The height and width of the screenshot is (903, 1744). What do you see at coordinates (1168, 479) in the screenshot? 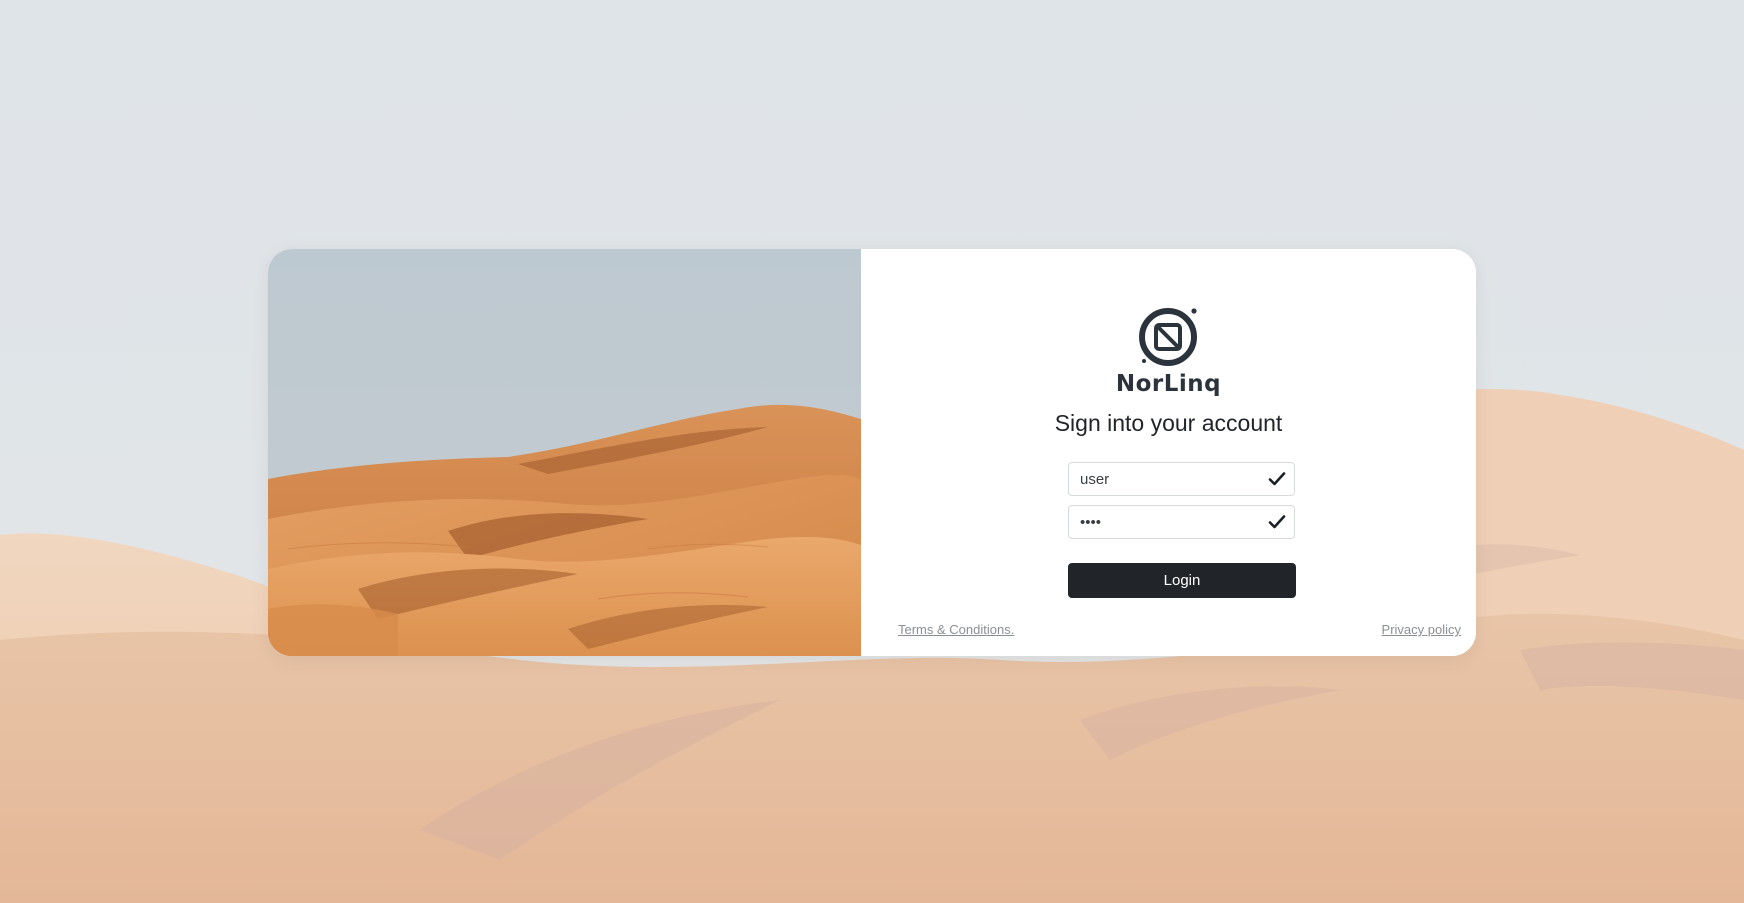
I see `username-input` at bounding box center [1168, 479].